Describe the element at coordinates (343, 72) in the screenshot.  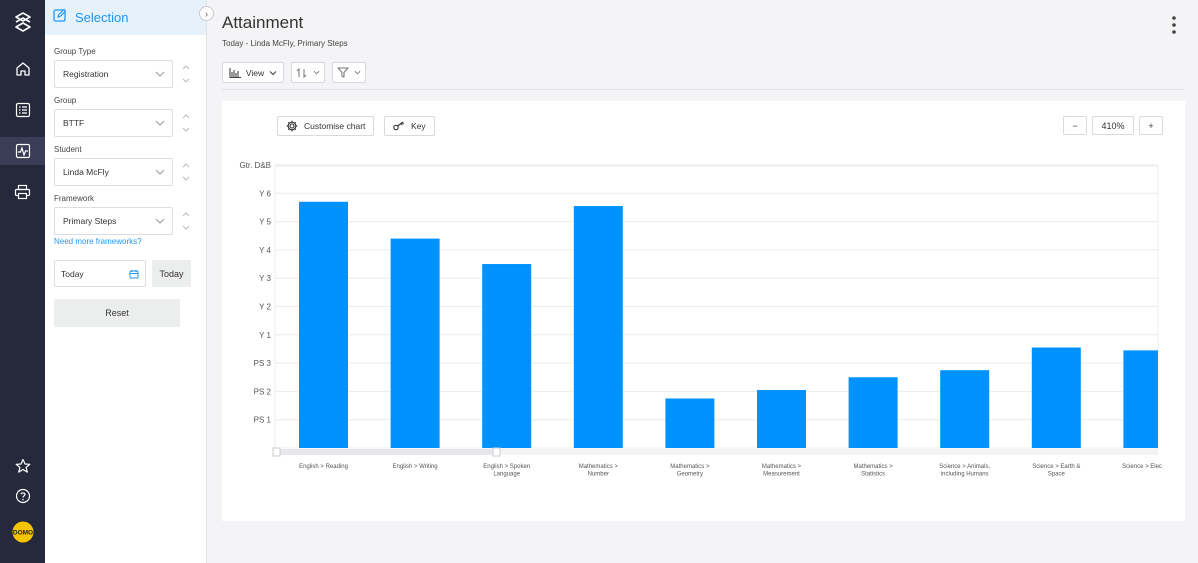
I see `filter-icon` at that location.